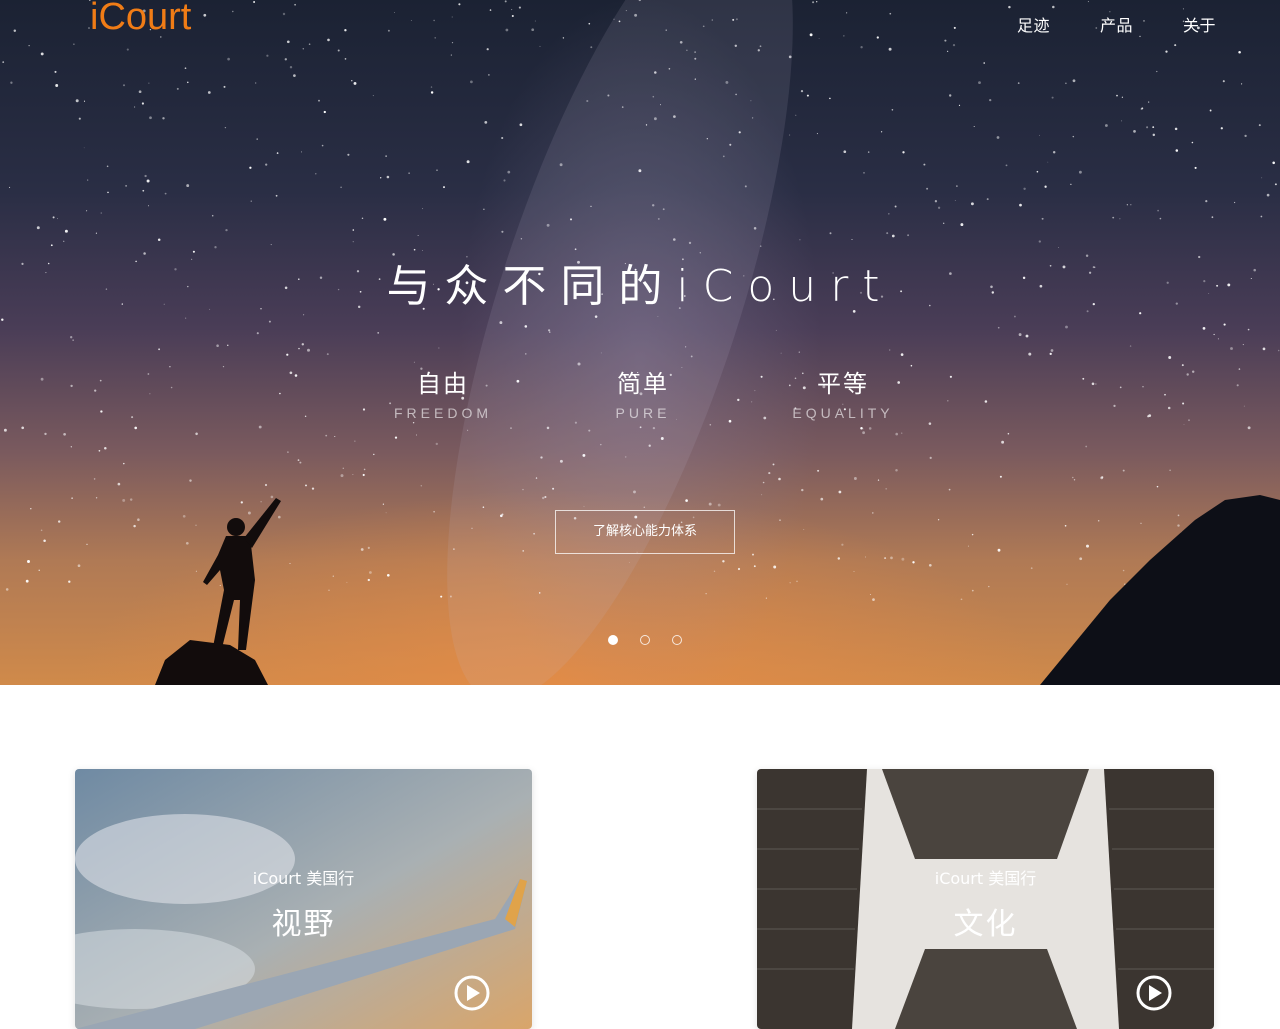 The image size is (1280, 1029). I want to click on card-subtitle: iCourt 美国行, so click(985, 878).